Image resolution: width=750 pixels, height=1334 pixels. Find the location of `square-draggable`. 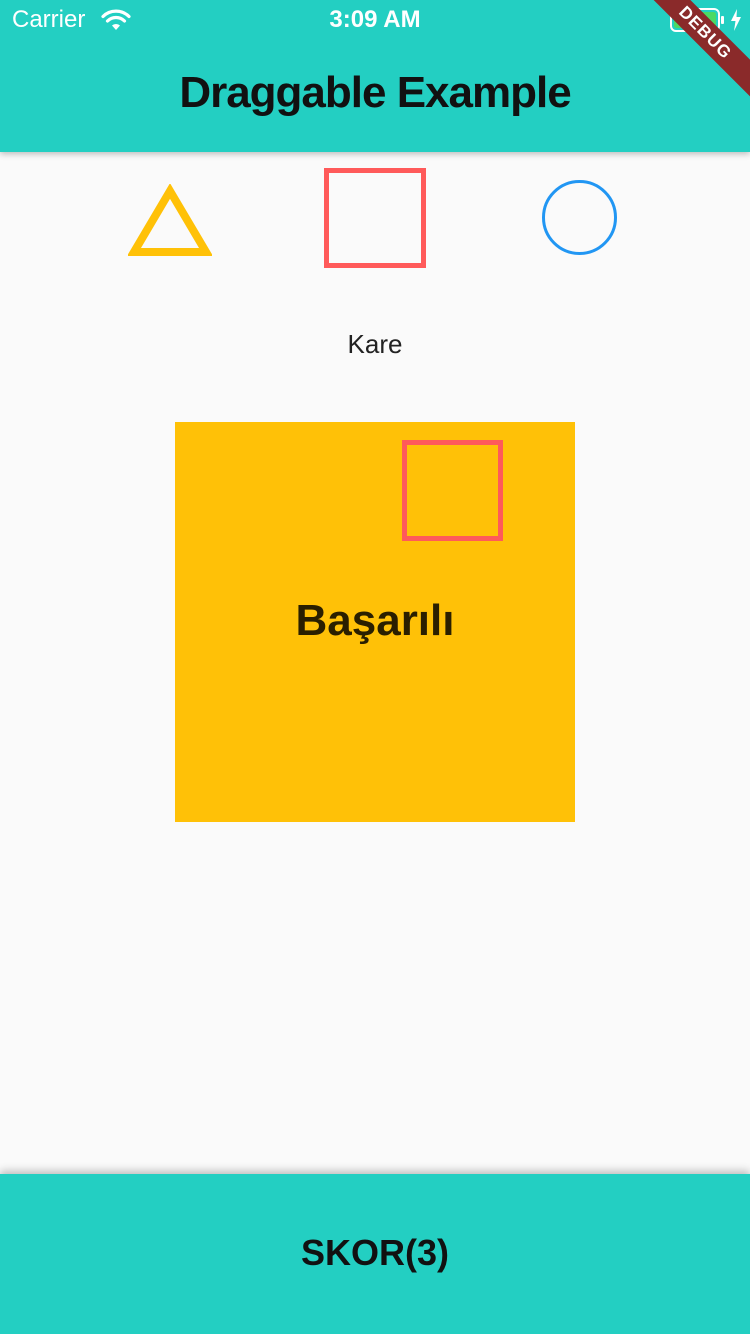

square-draggable is located at coordinates (375, 218).